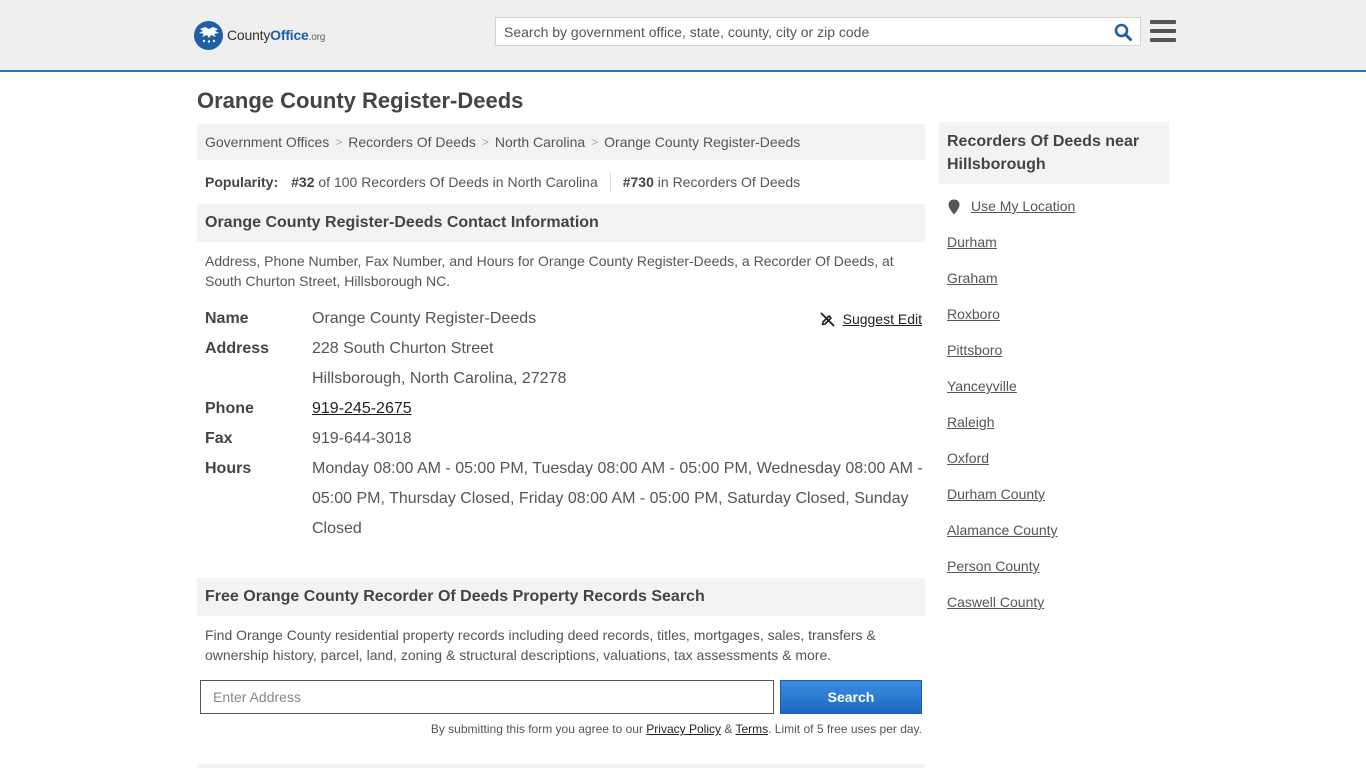 The width and height of the screenshot is (1366, 768). I want to click on popularity-label: Popularity:, so click(242, 182).